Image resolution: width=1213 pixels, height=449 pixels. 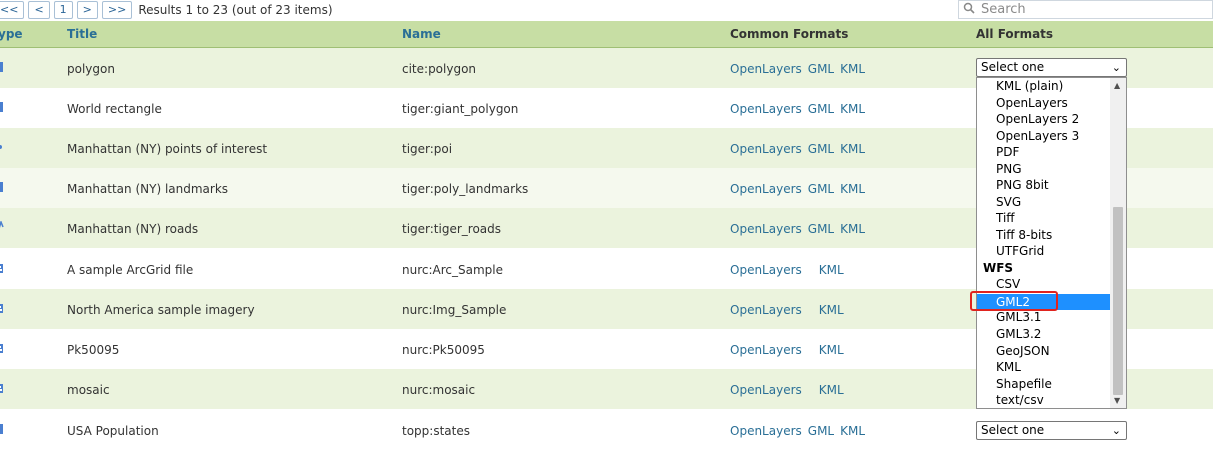 What do you see at coordinates (148, 189) in the screenshot?
I see `layer-title: Manhattan (NY) landmarks` at bounding box center [148, 189].